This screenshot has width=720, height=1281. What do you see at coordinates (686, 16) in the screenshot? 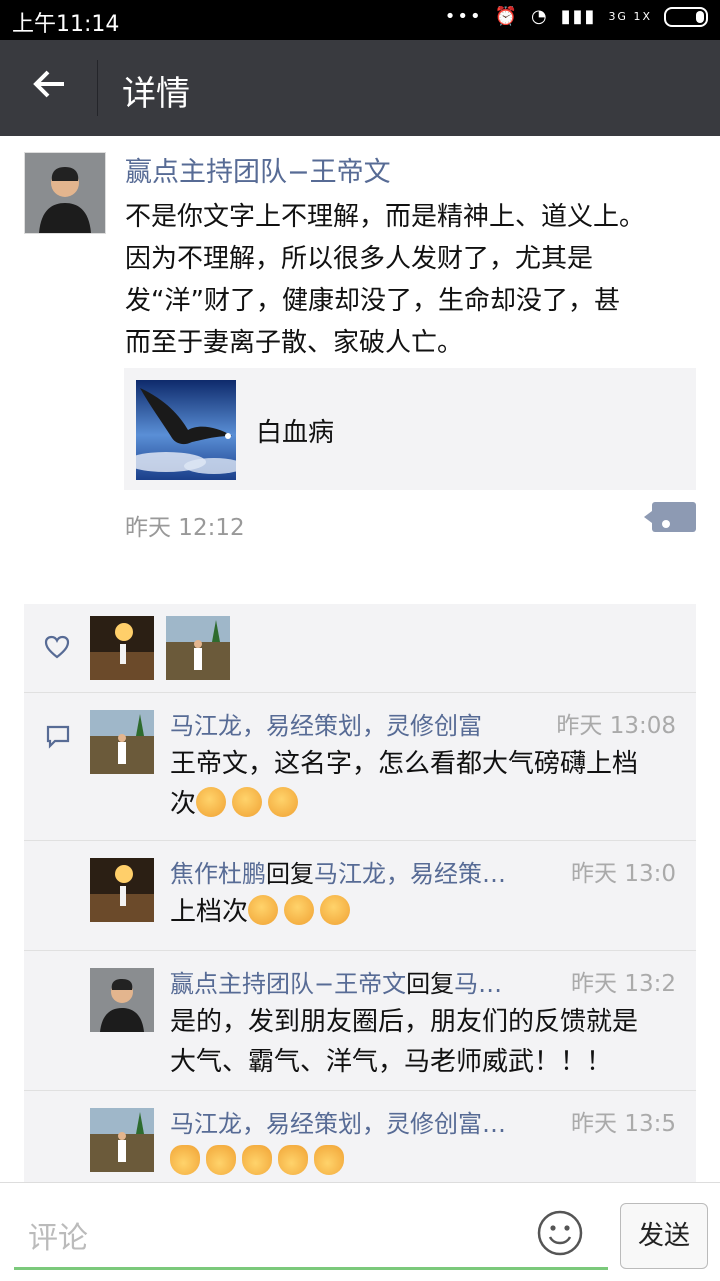
I see `battery-icon` at bounding box center [686, 16].